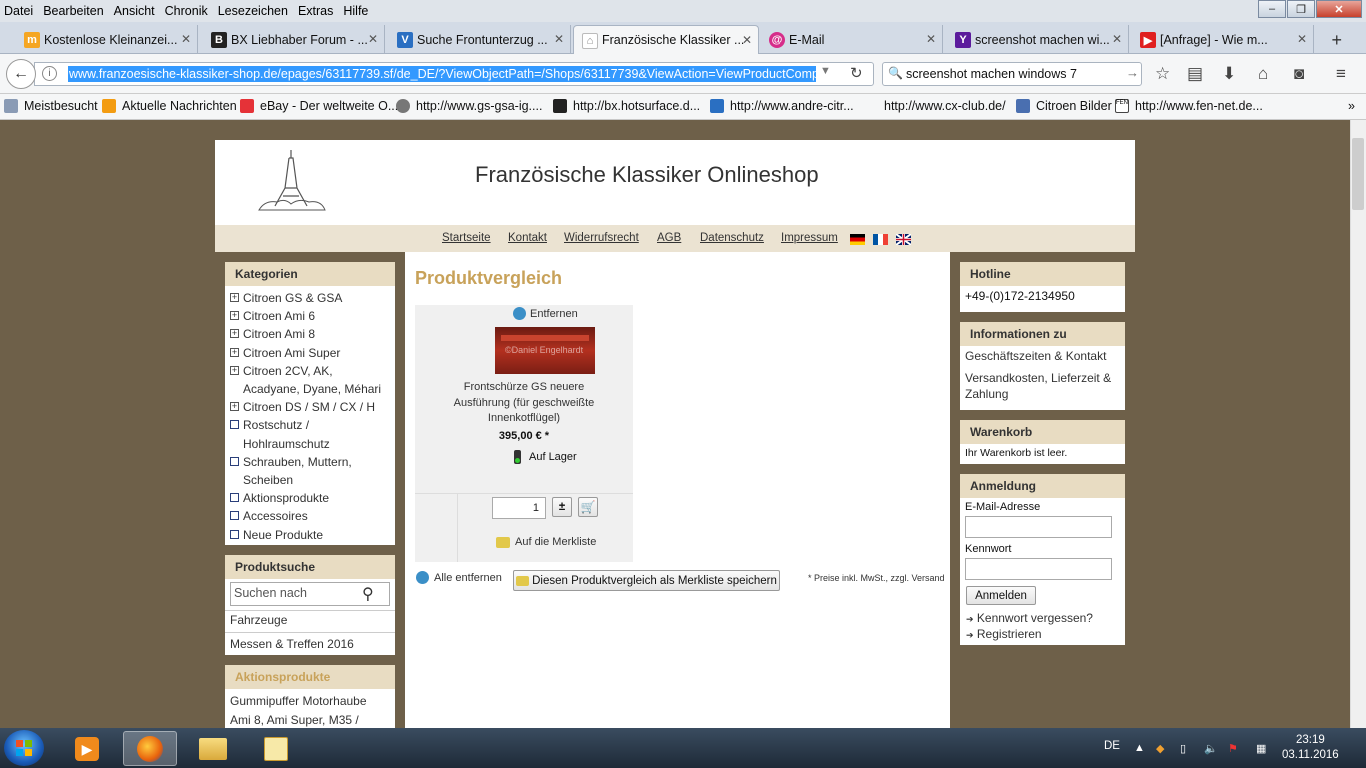 This screenshot has width=1366, height=768. What do you see at coordinates (1141, 749) in the screenshot?
I see `tray-expand-icon: ▲` at bounding box center [1141, 749].